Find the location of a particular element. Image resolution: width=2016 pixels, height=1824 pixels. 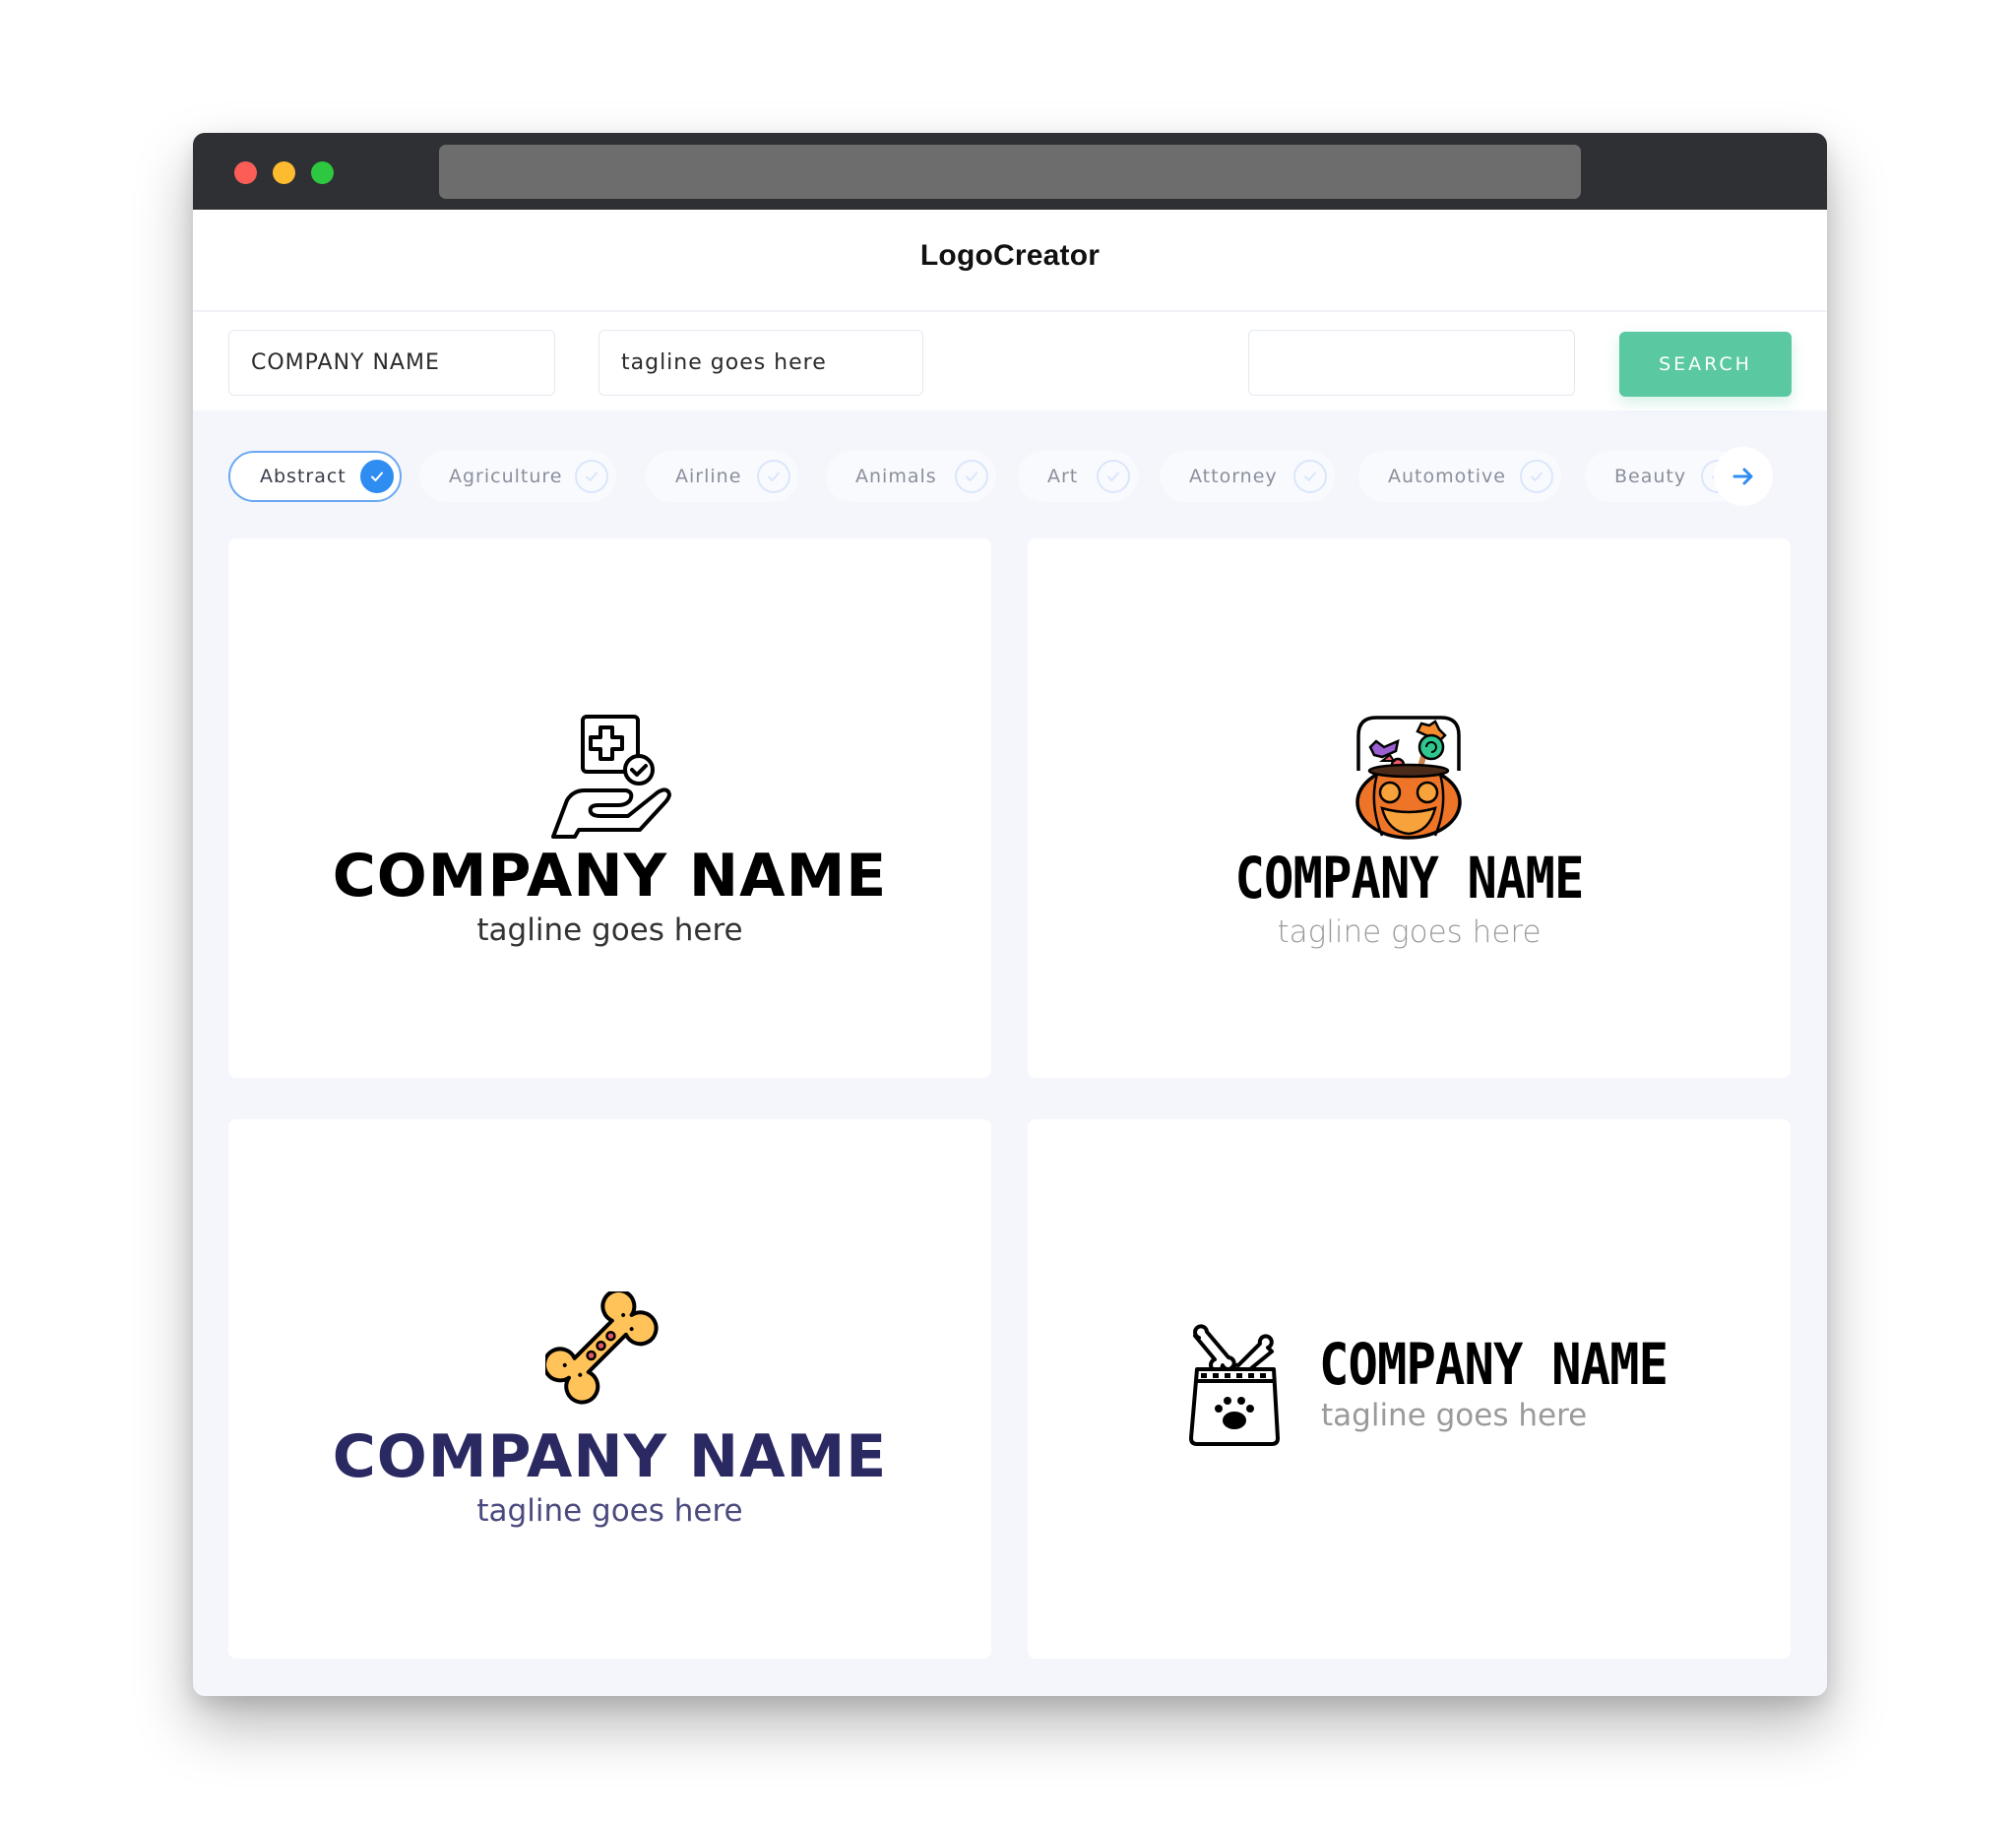

keyword-input is located at coordinates (1411, 363).